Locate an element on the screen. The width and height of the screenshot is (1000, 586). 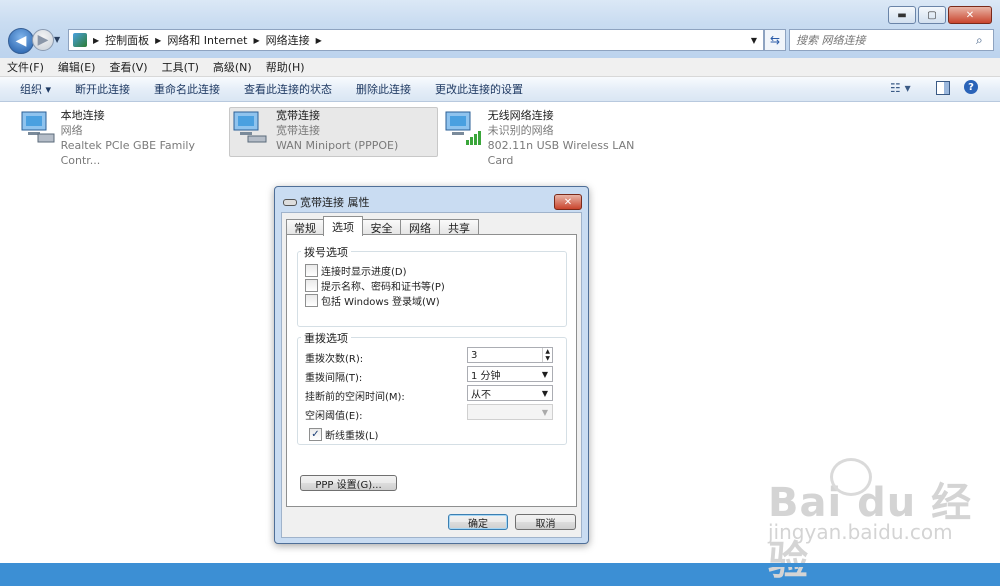
view-status-button: 查看此连接的状态 is located at coordinates (288, 89).